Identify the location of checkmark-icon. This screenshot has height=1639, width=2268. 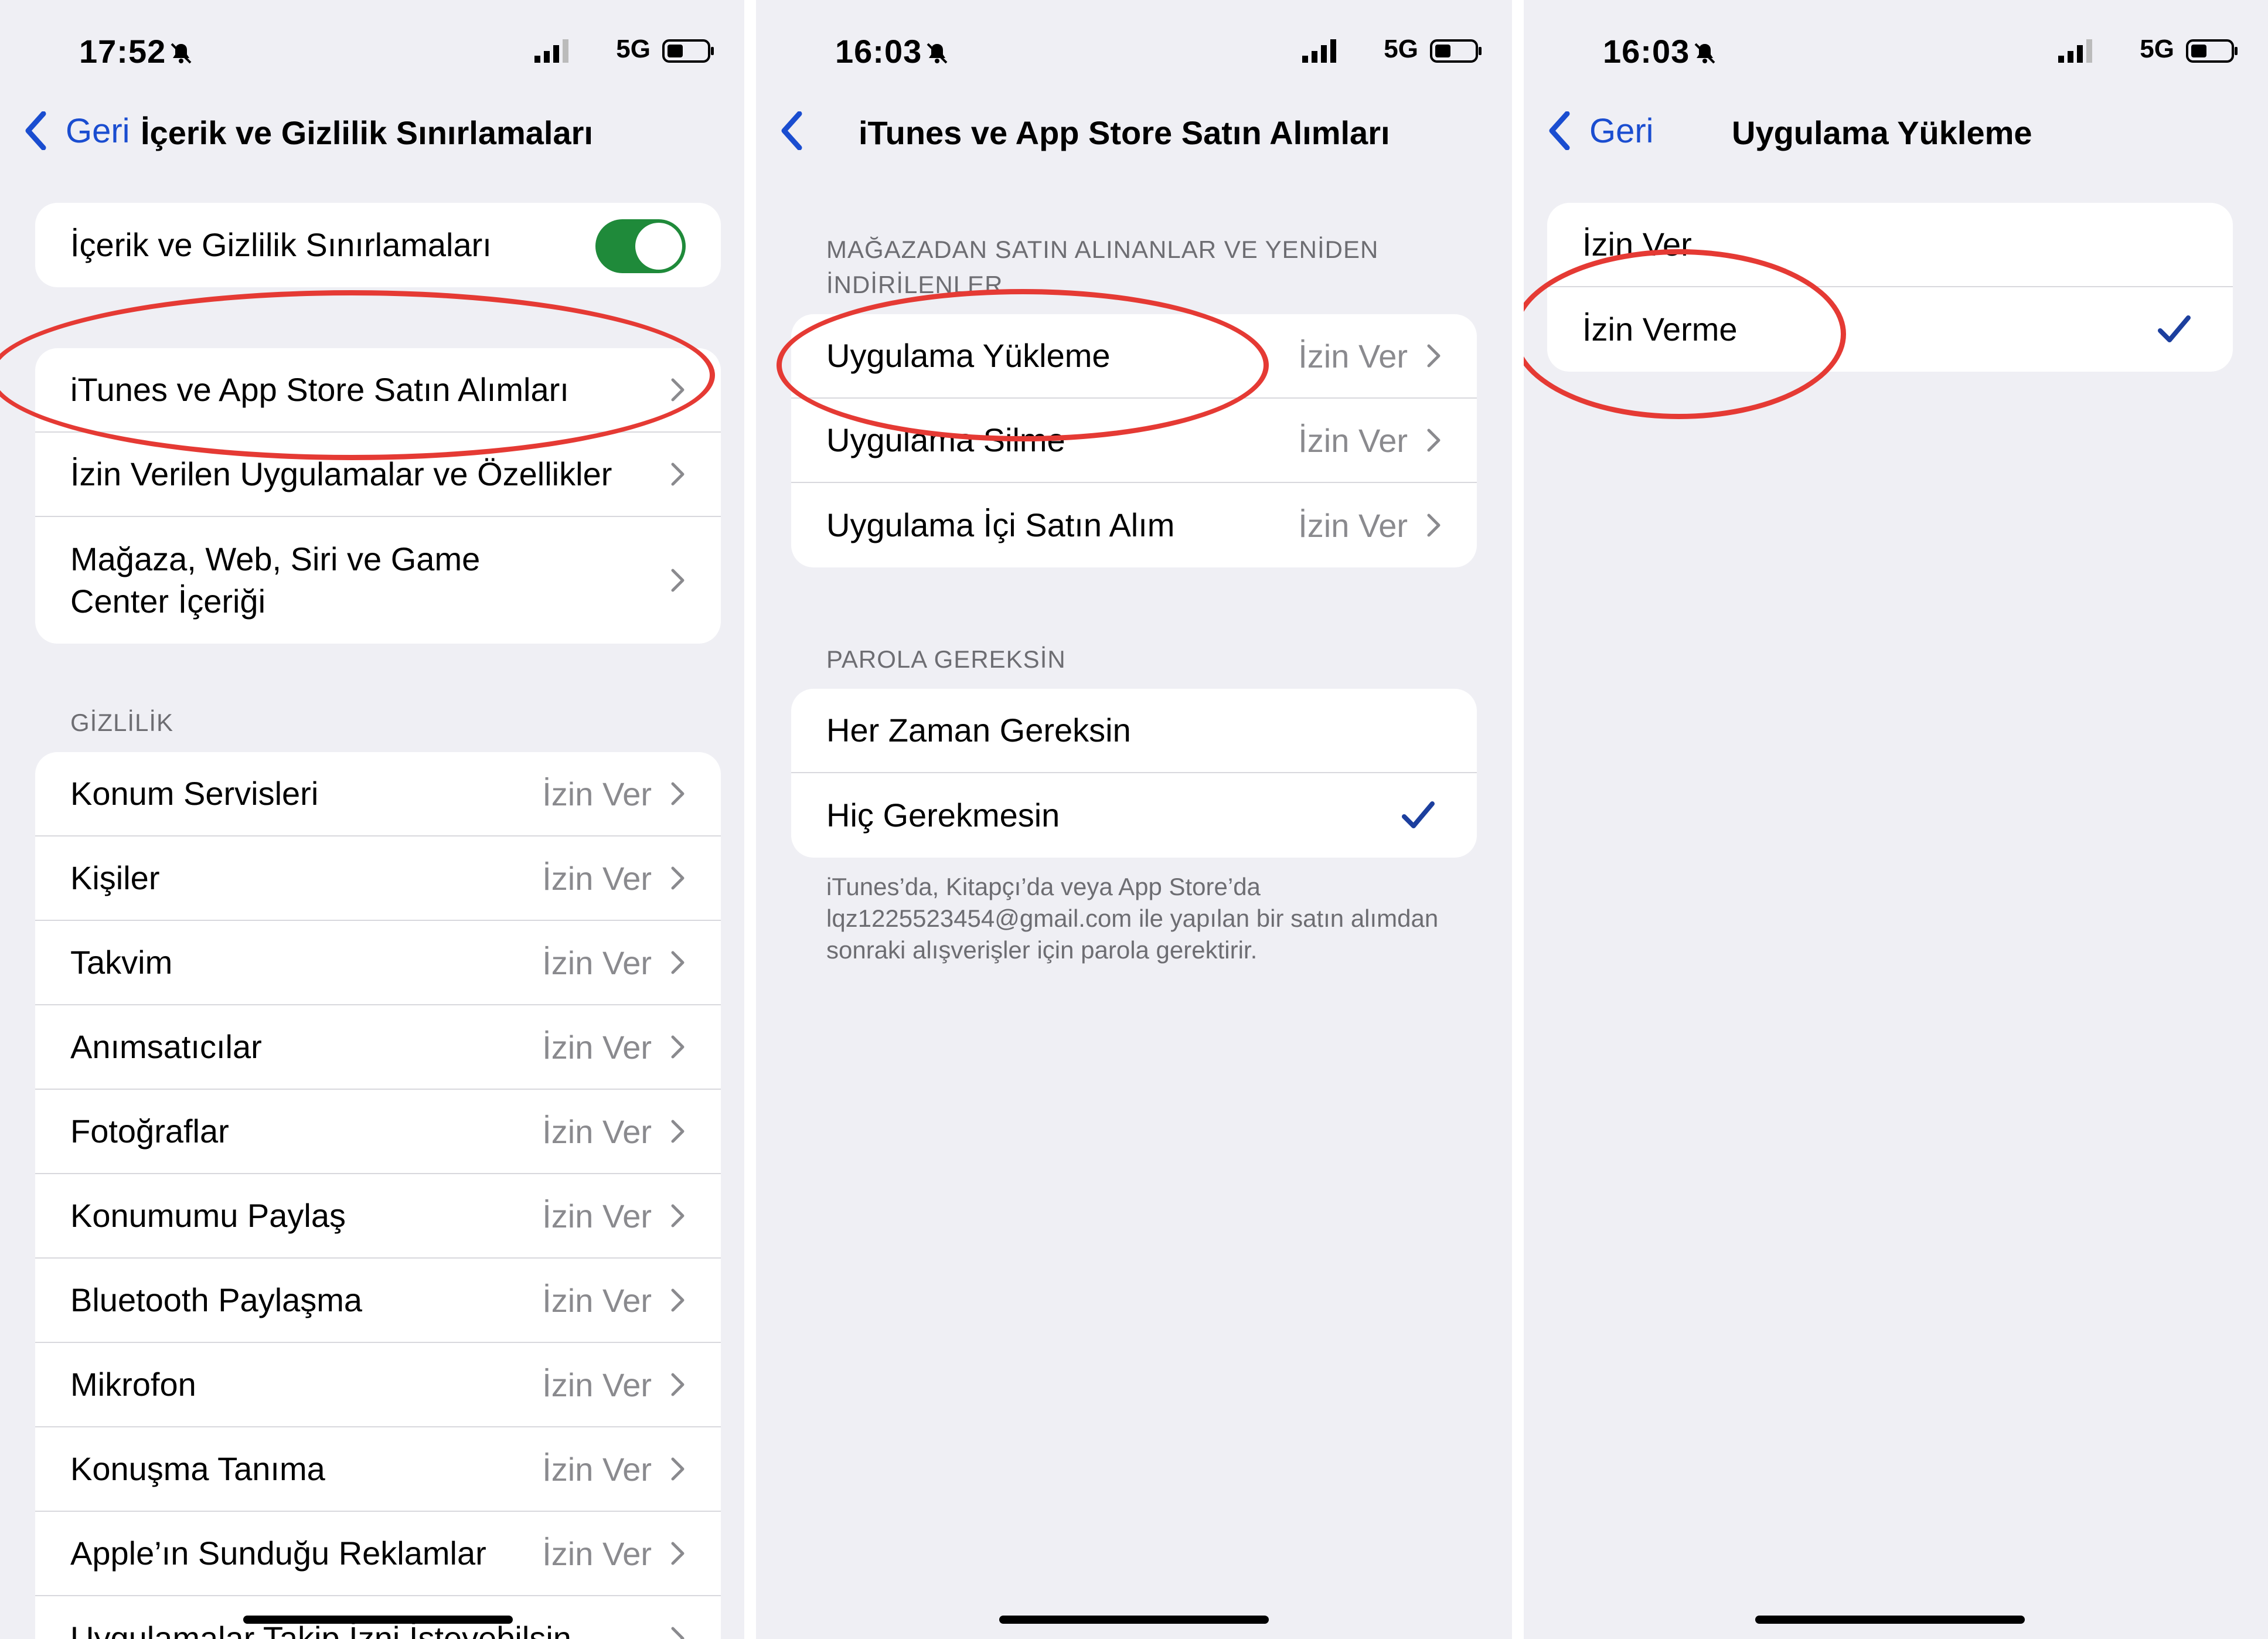
(2174, 328).